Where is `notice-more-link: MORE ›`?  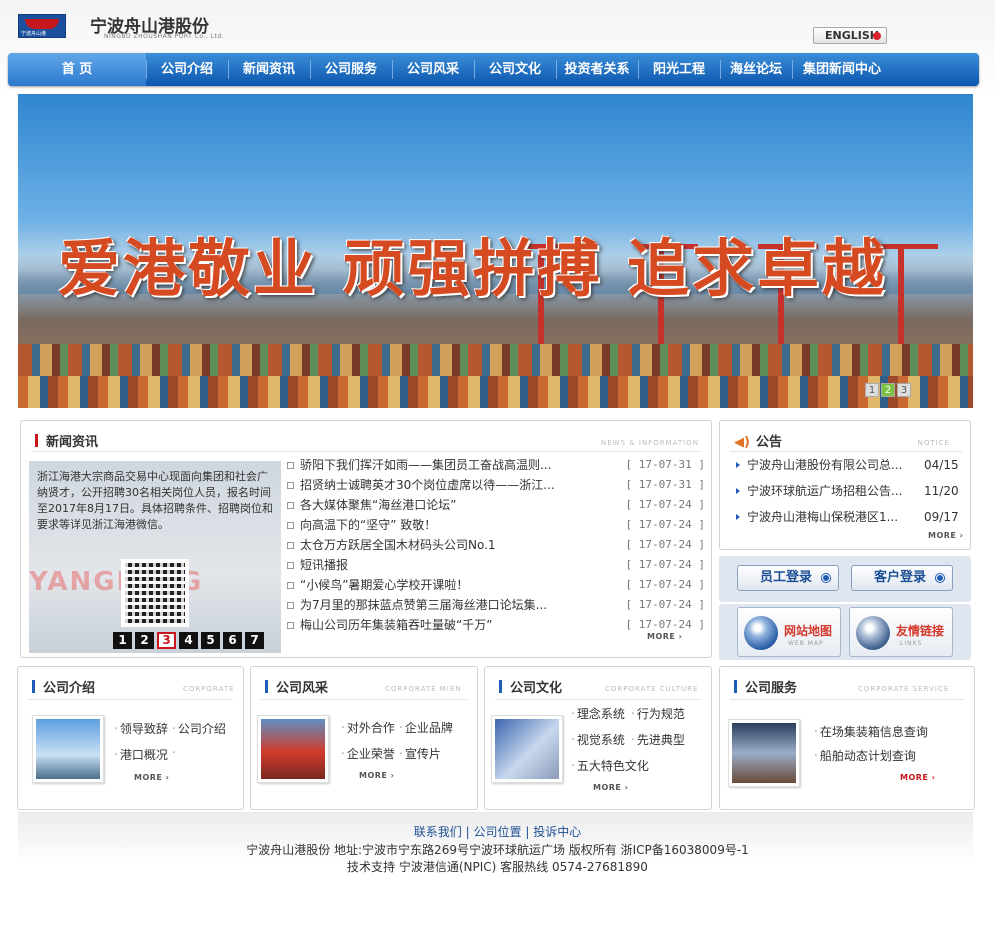 notice-more-link: MORE › is located at coordinates (945, 535).